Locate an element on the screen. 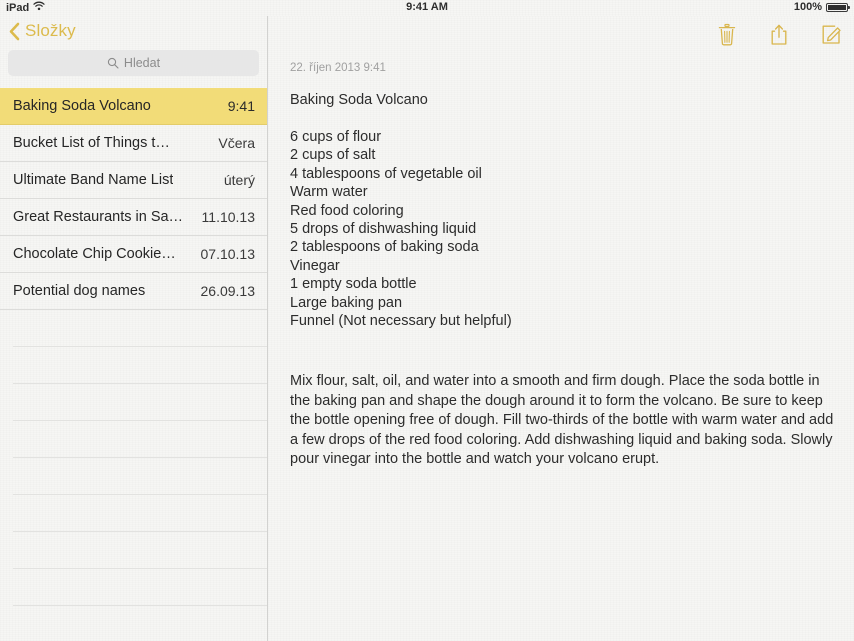  note-heading: Baking Soda Volcano is located at coordinates (359, 100).